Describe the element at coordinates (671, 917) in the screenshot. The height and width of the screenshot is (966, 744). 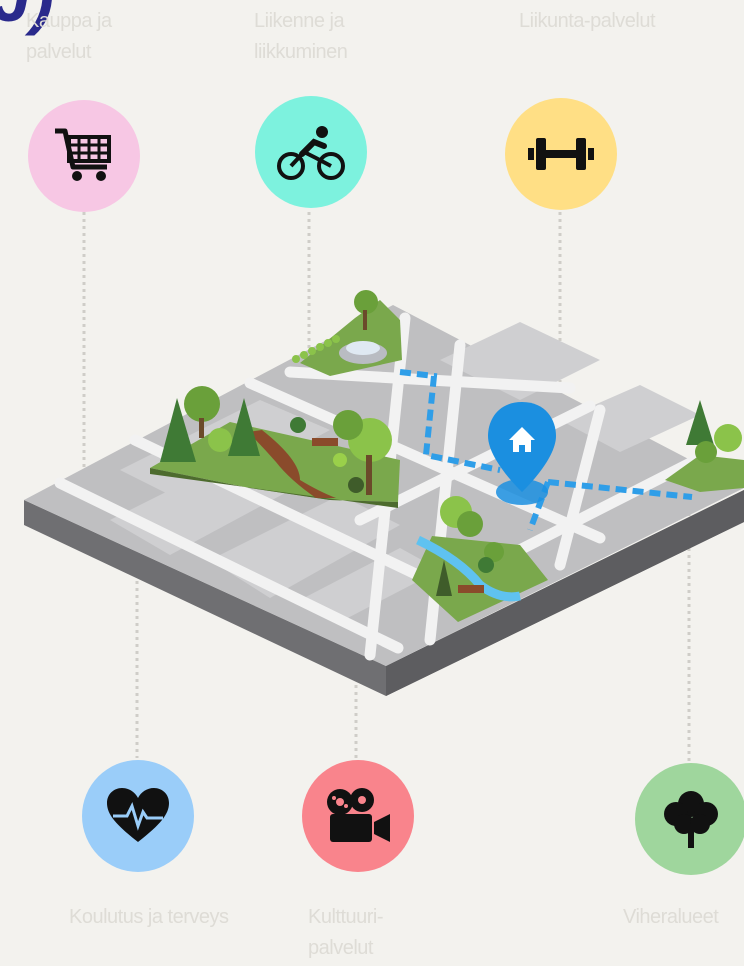
I see `label-green: Viheralueet` at that location.